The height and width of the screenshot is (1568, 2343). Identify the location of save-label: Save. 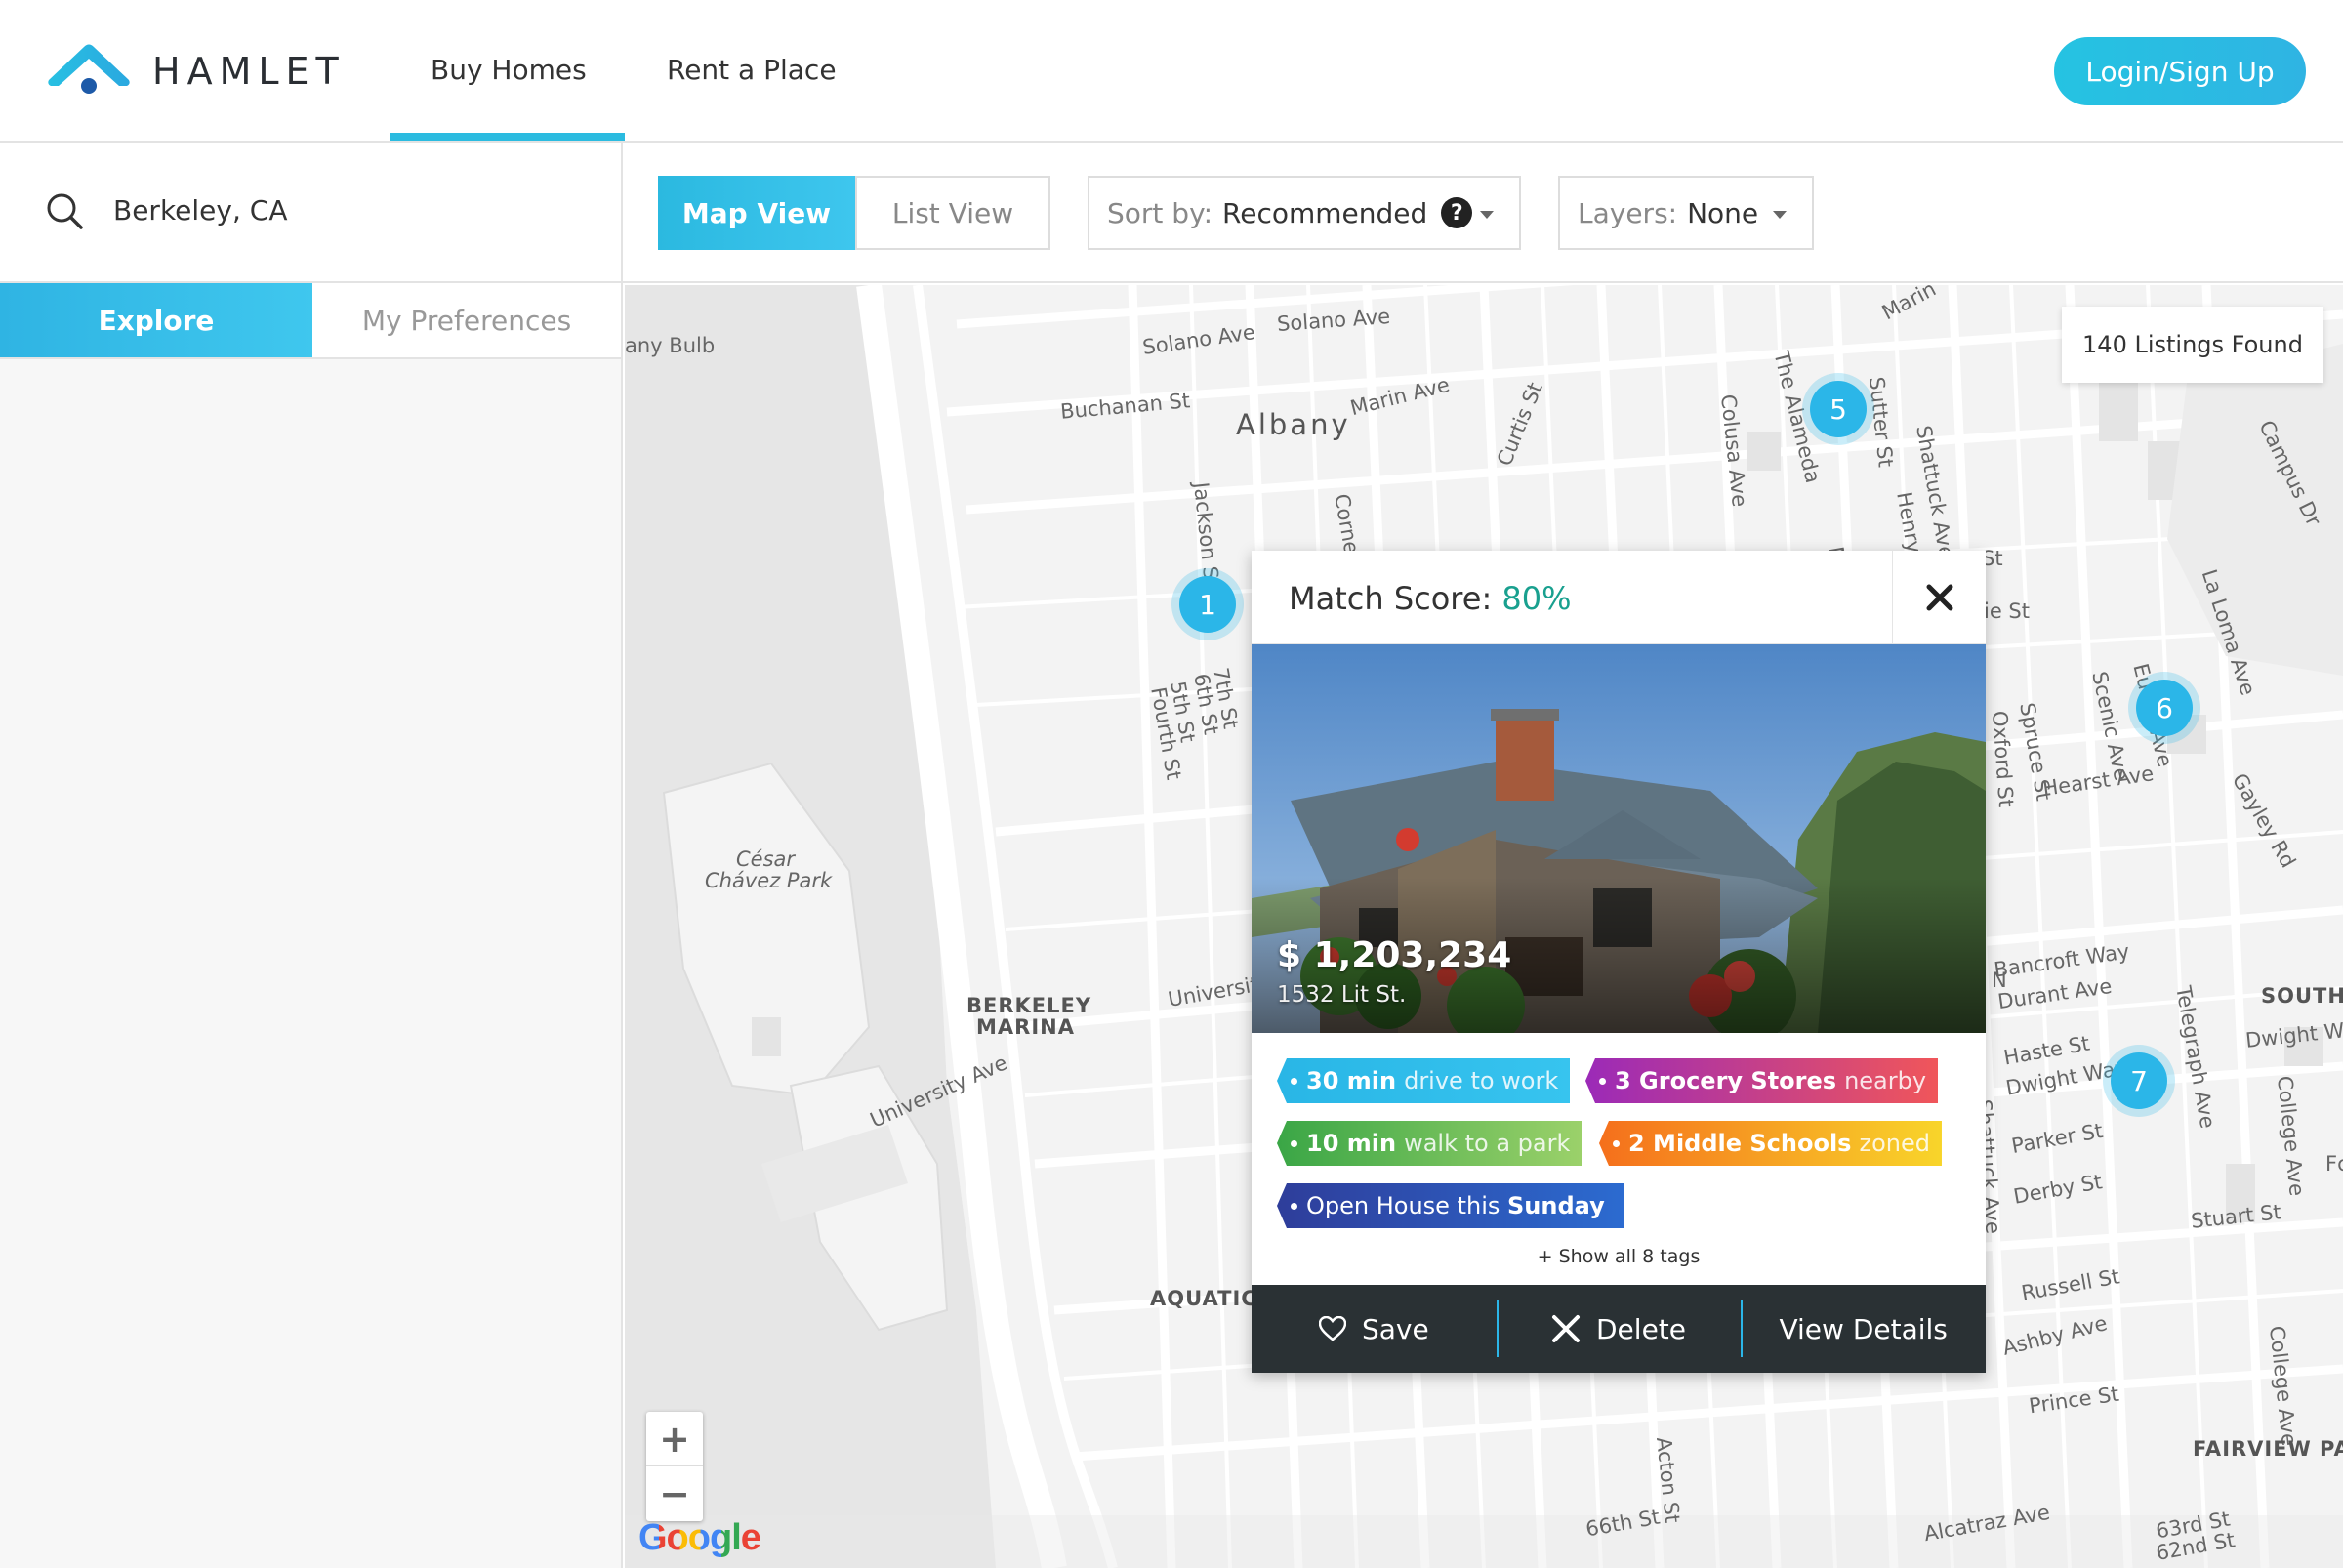
(1395, 1328).